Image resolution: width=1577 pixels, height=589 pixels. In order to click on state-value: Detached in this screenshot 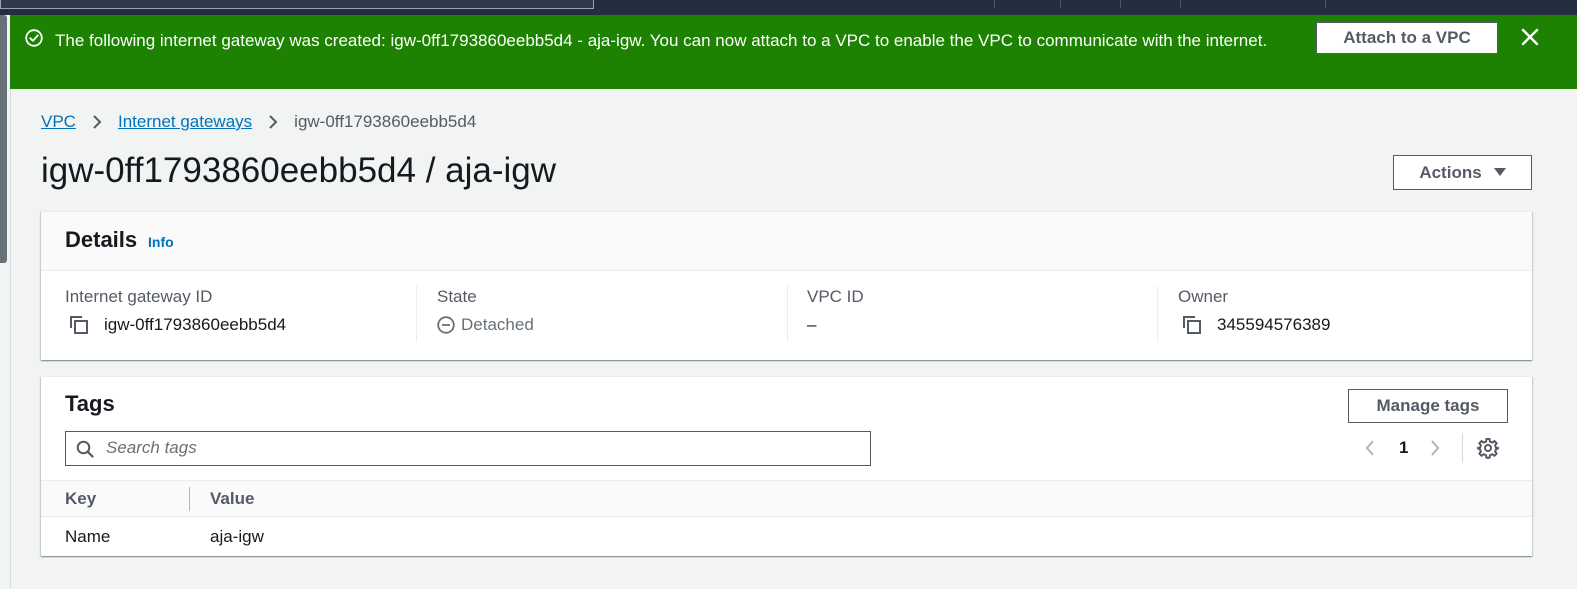, I will do `click(497, 324)`.